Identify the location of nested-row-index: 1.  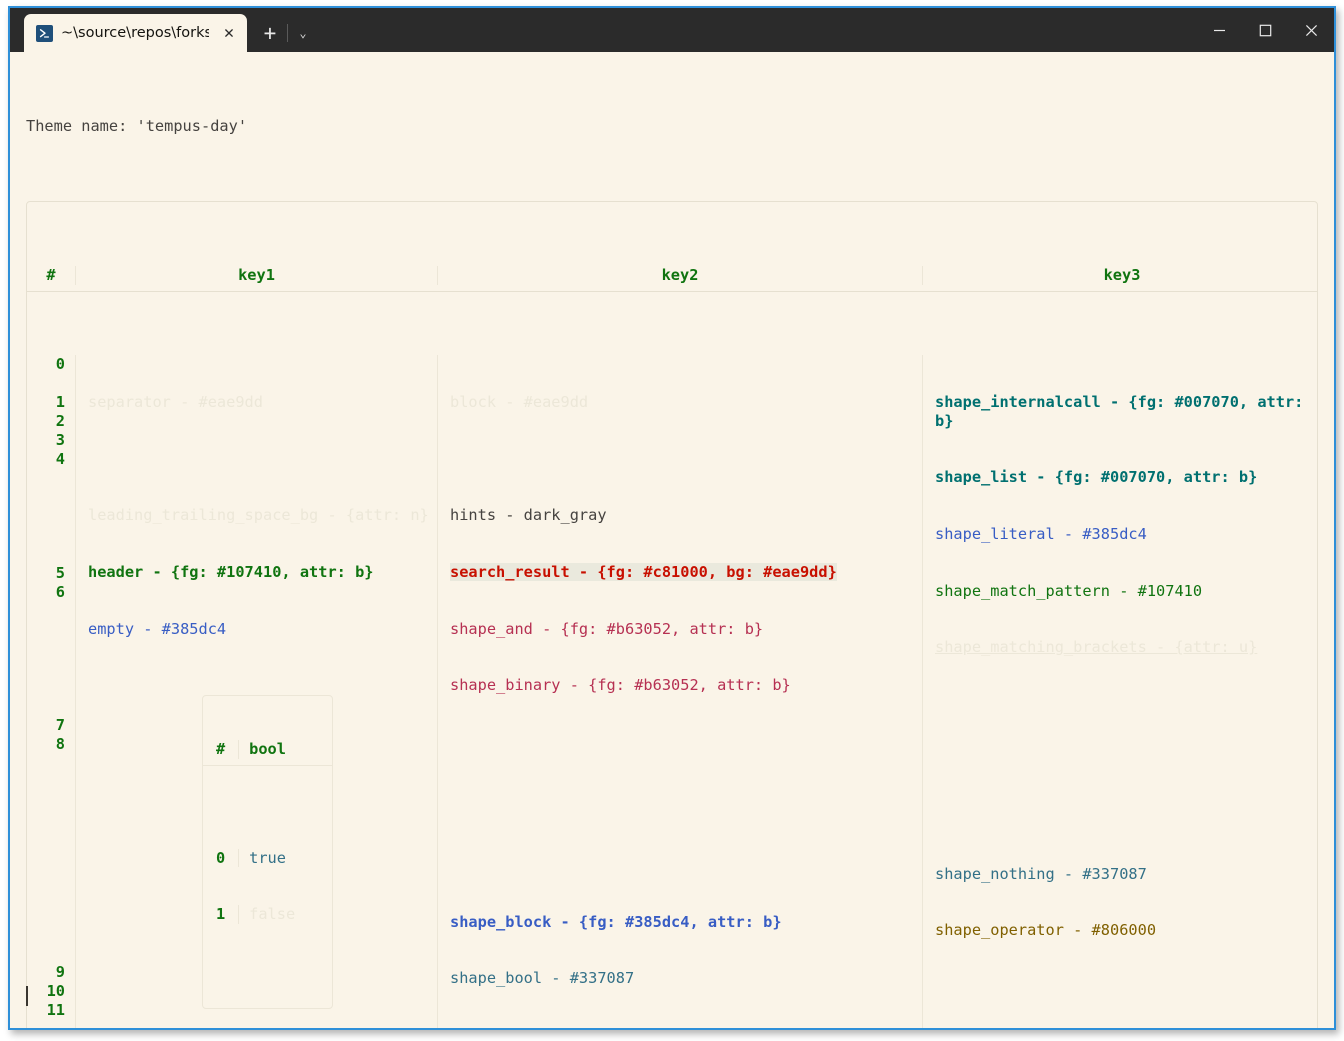
(221, 915).